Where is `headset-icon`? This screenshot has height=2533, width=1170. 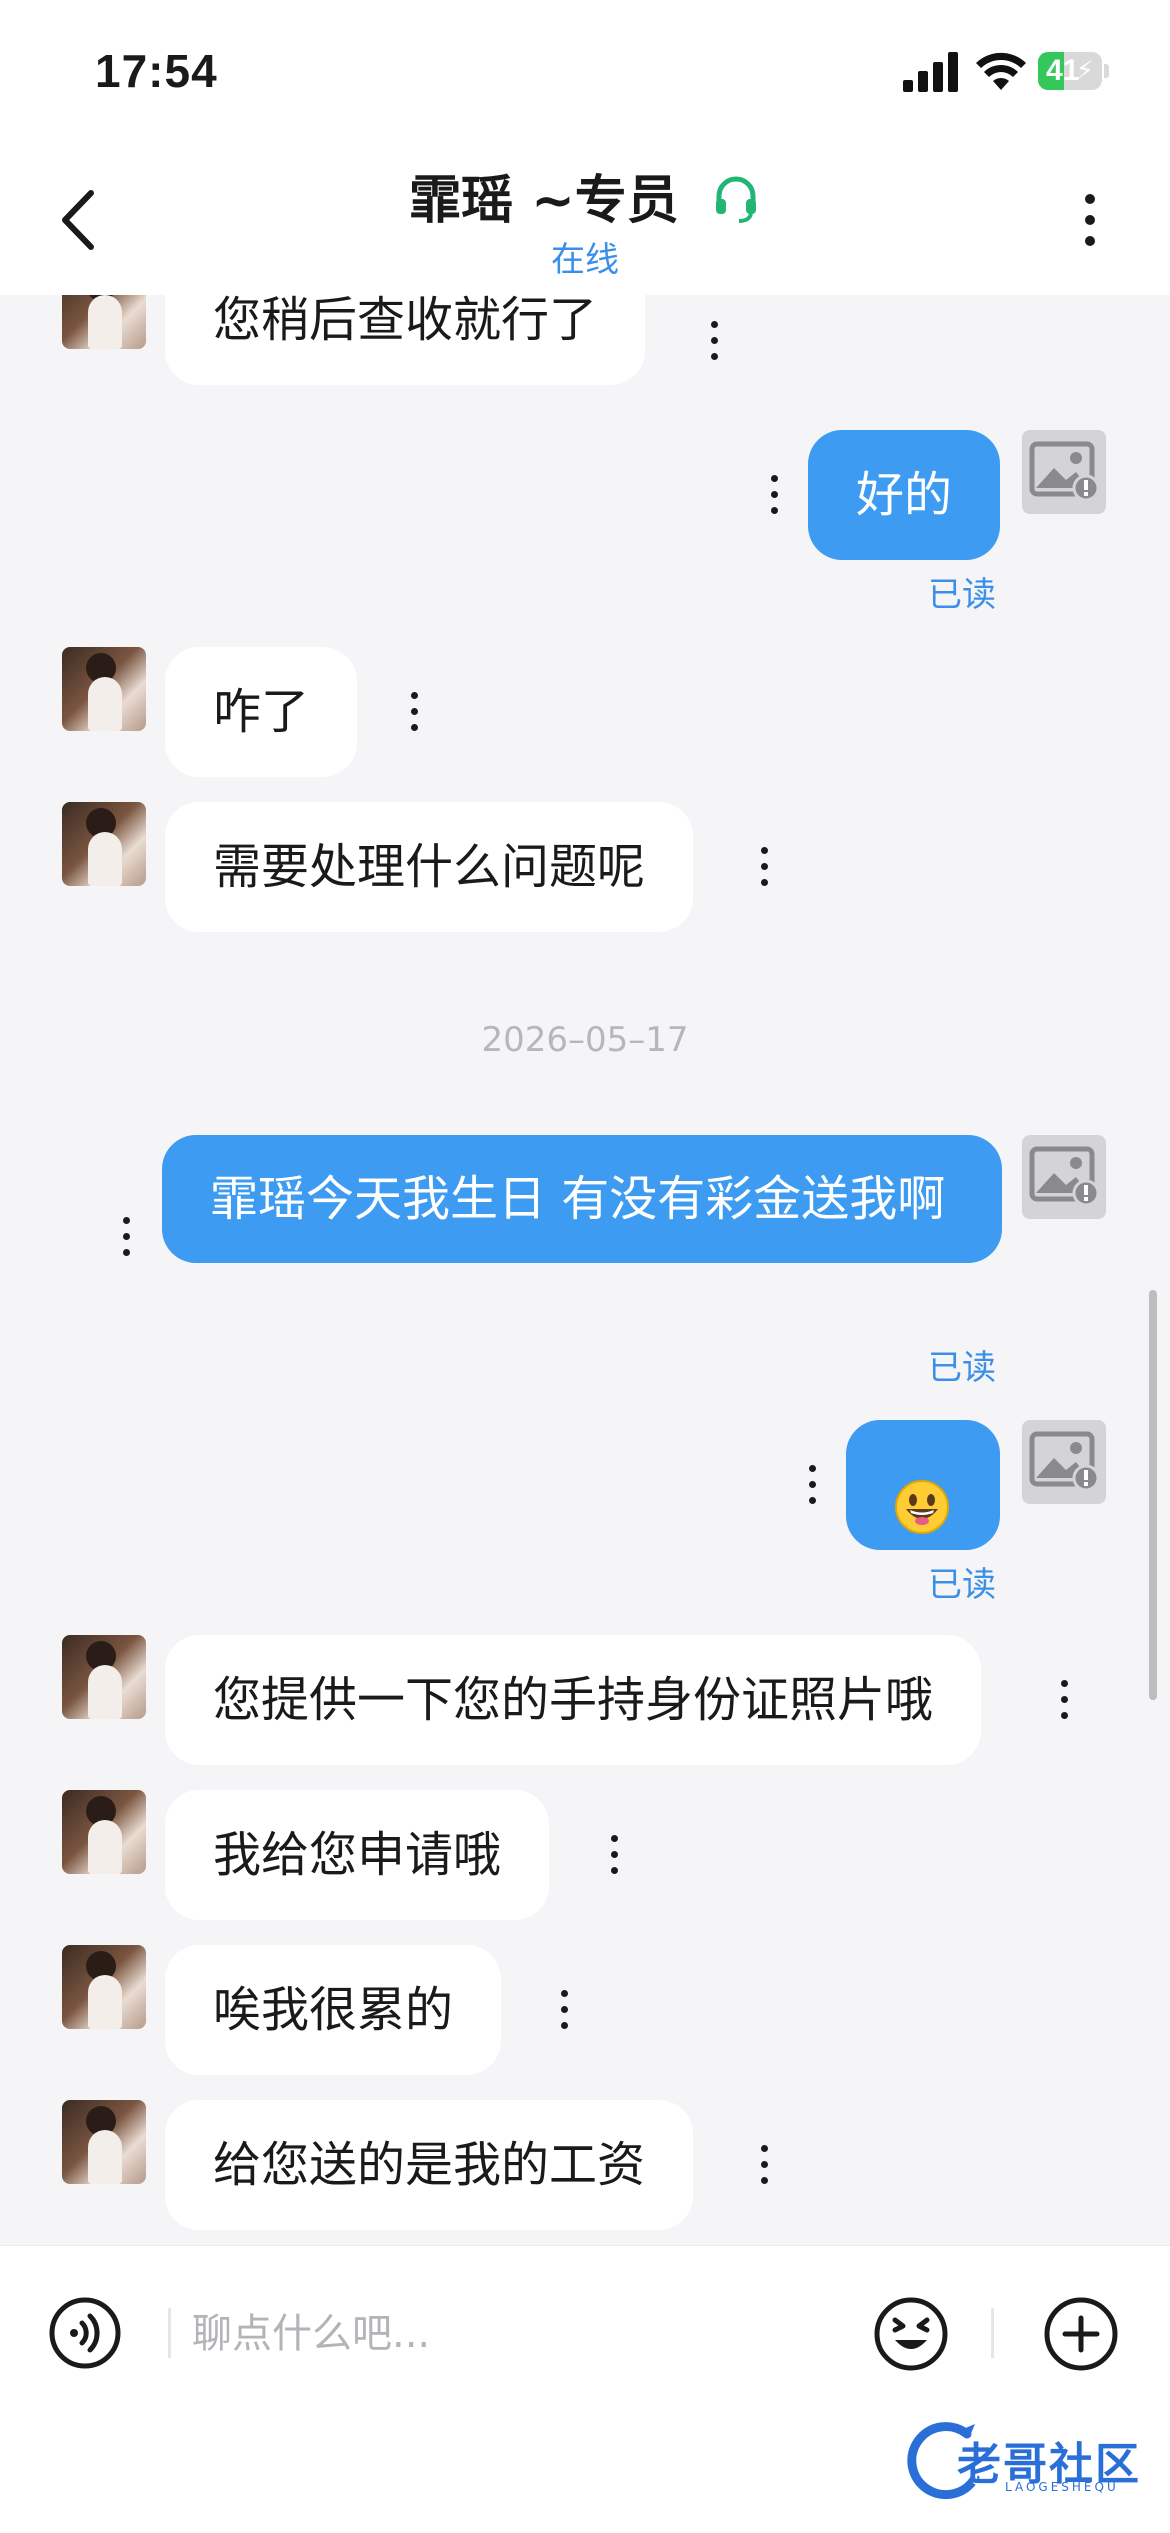 headset-icon is located at coordinates (735, 199).